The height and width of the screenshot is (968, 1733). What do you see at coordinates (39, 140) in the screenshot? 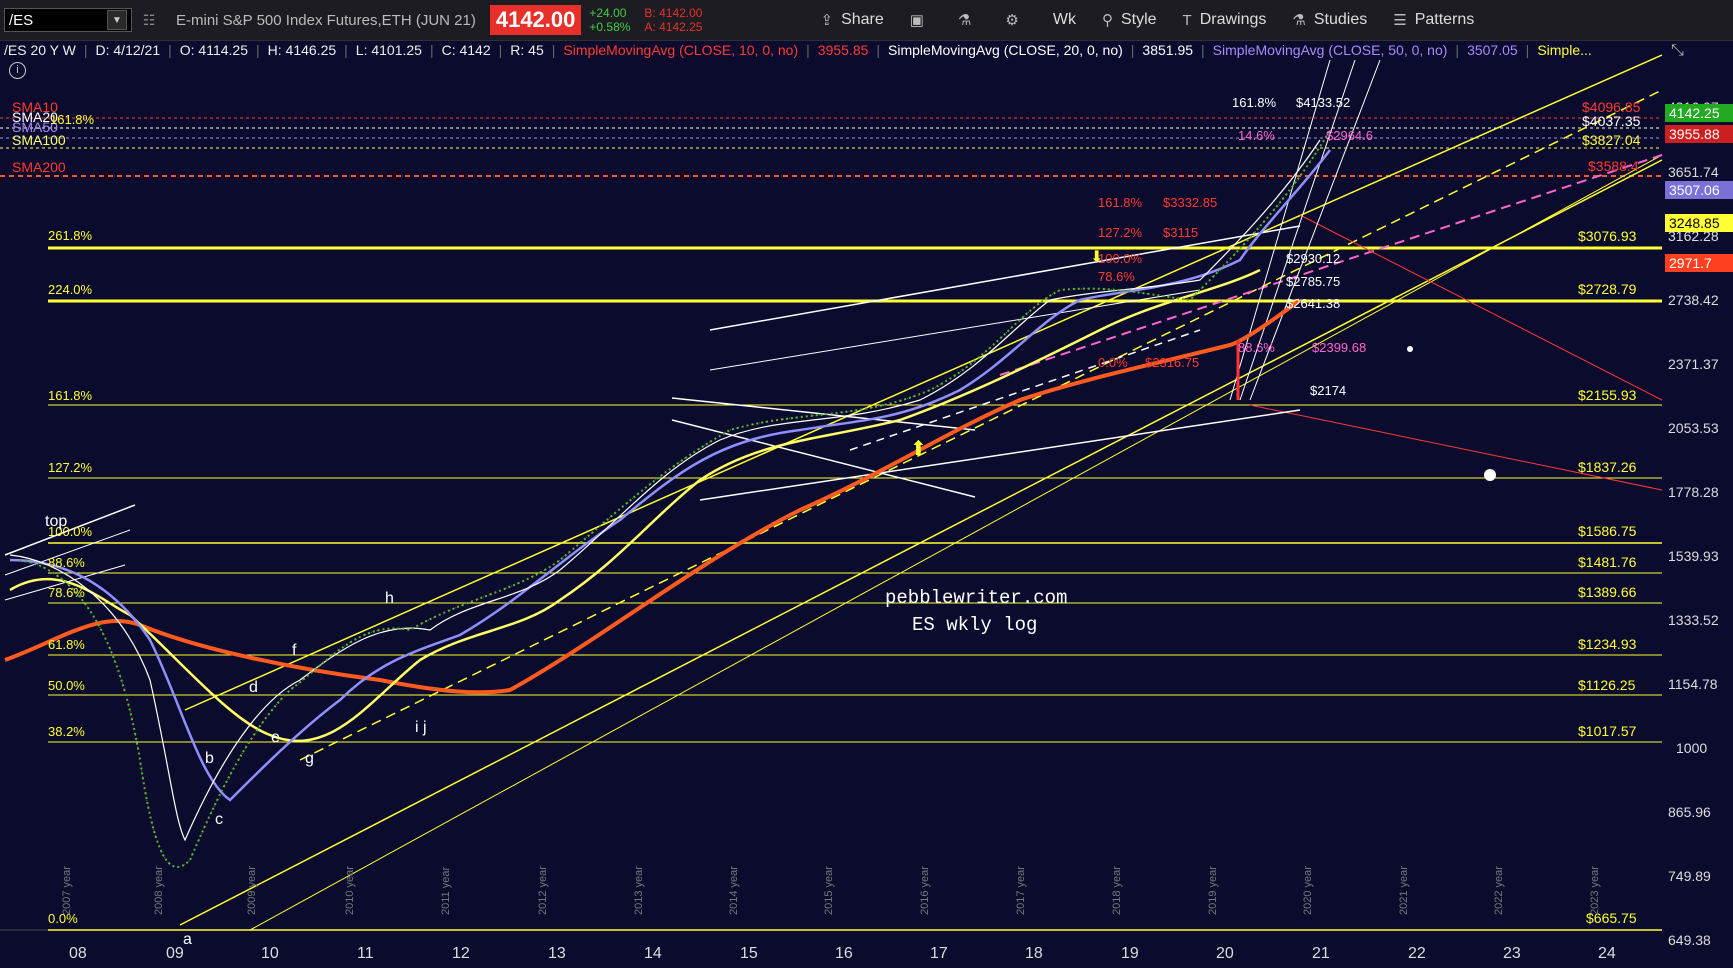
I see `sma-label-3: SMA100` at bounding box center [39, 140].